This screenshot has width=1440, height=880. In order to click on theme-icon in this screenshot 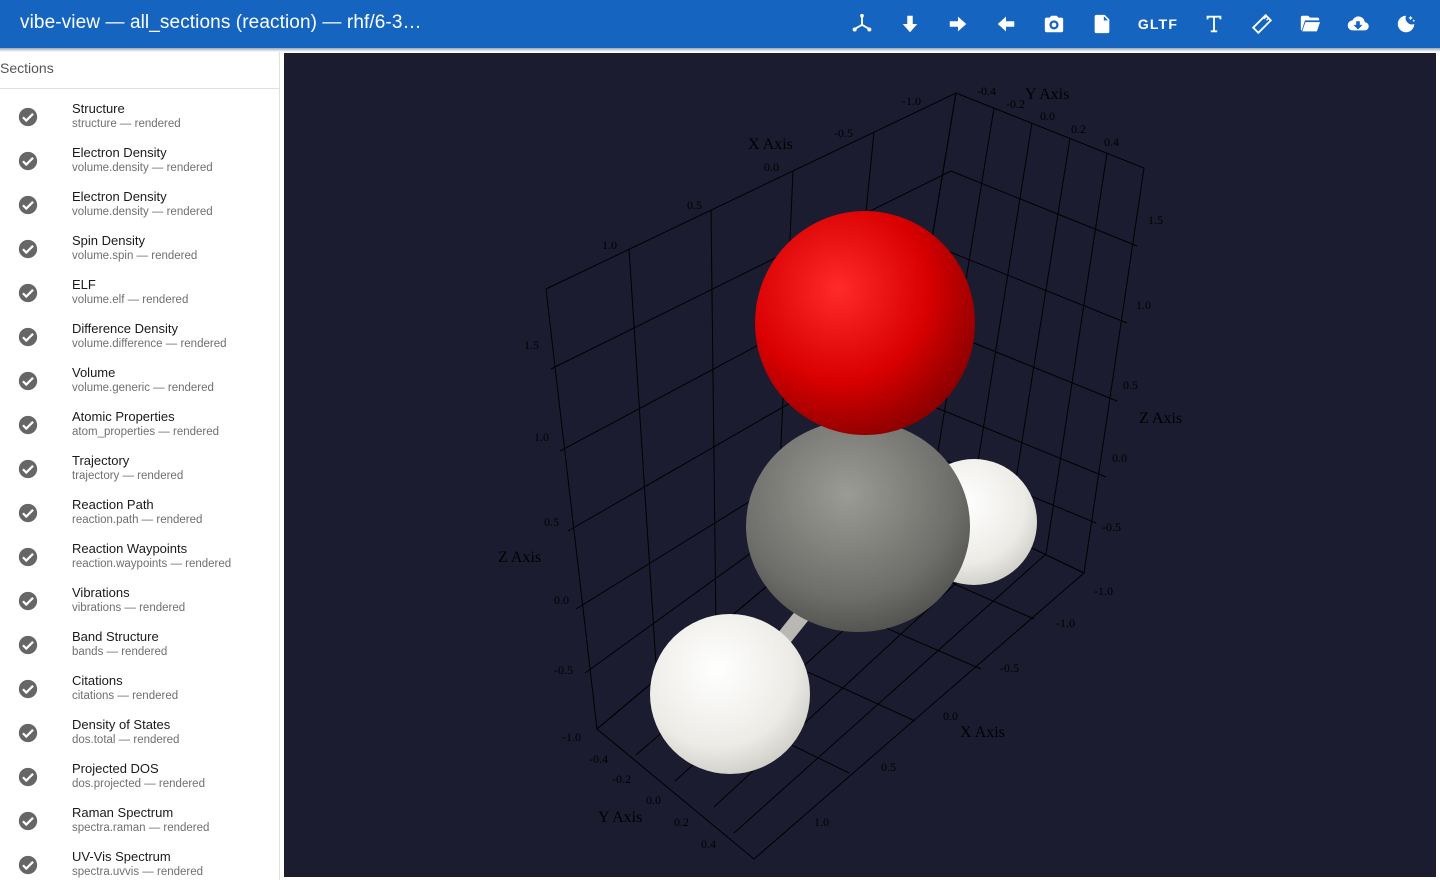, I will do `click(1406, 24)`.